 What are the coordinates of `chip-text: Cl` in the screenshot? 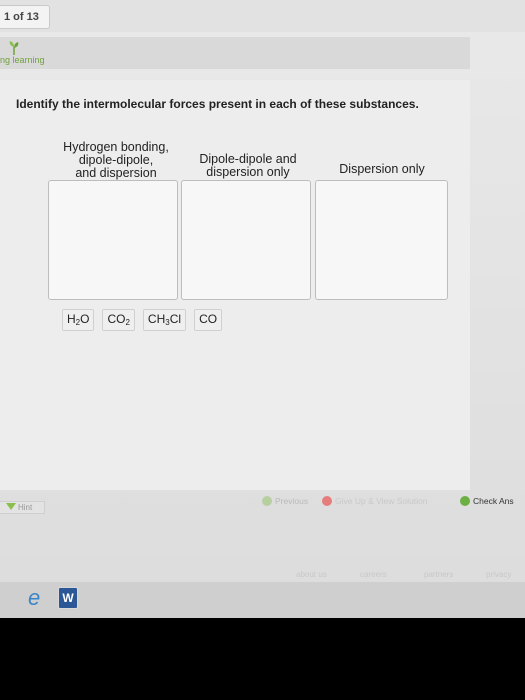 It's located at (175, 319).